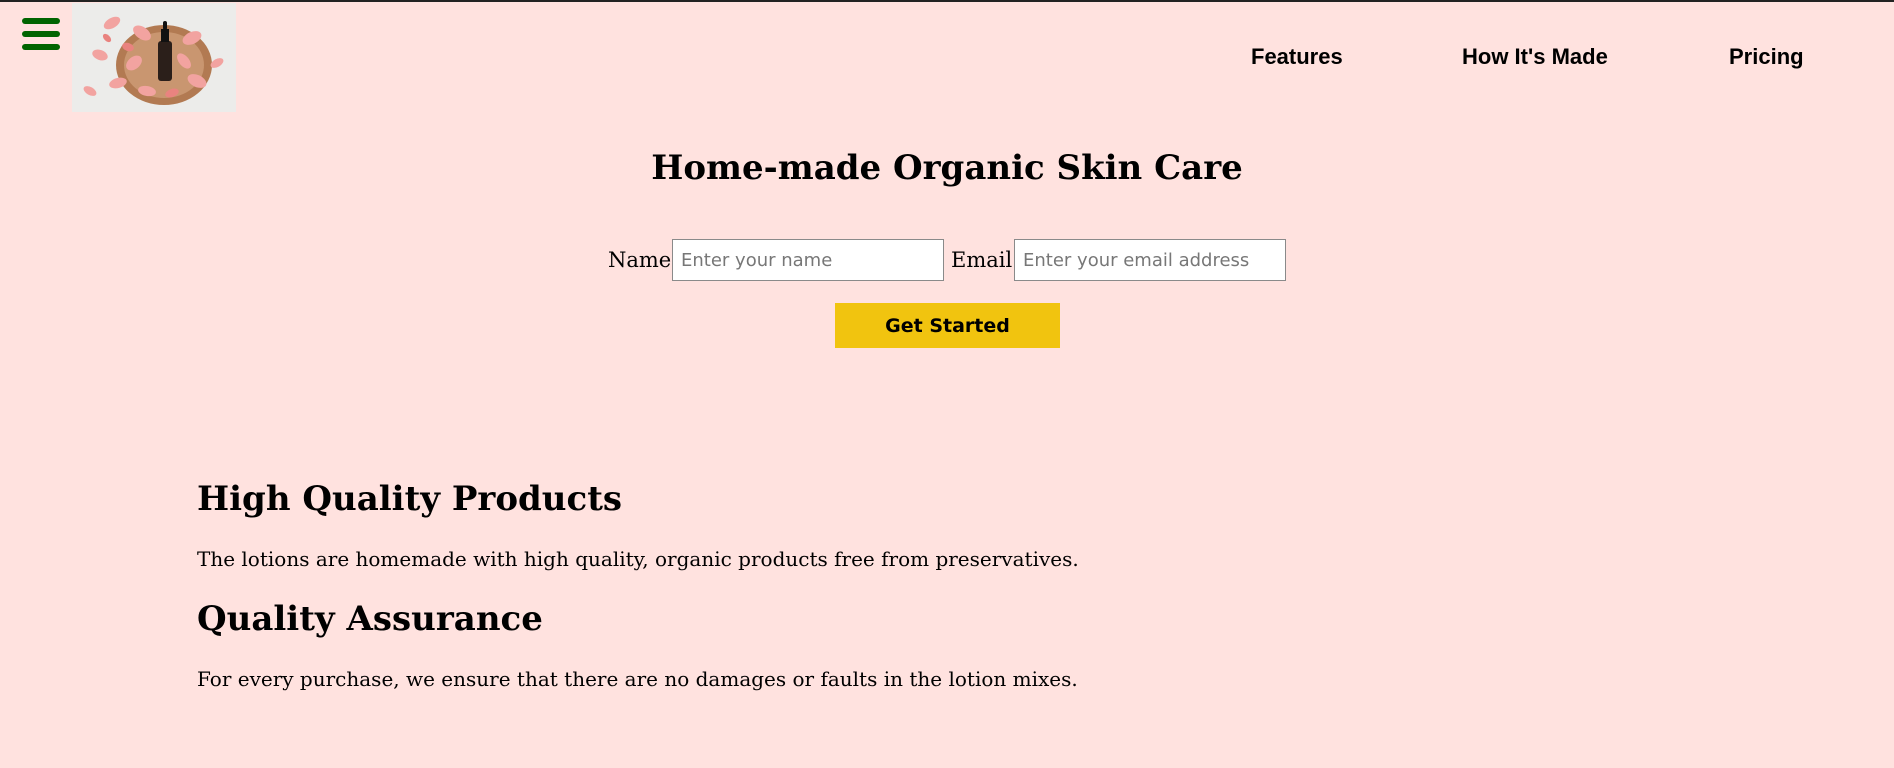 The height and width of the screenshot is (768, 1894). What do you see at coordinates (410, 499) in the screenshot?
I see `feature-title: High Quality Products` at bounding box center [410, 499].